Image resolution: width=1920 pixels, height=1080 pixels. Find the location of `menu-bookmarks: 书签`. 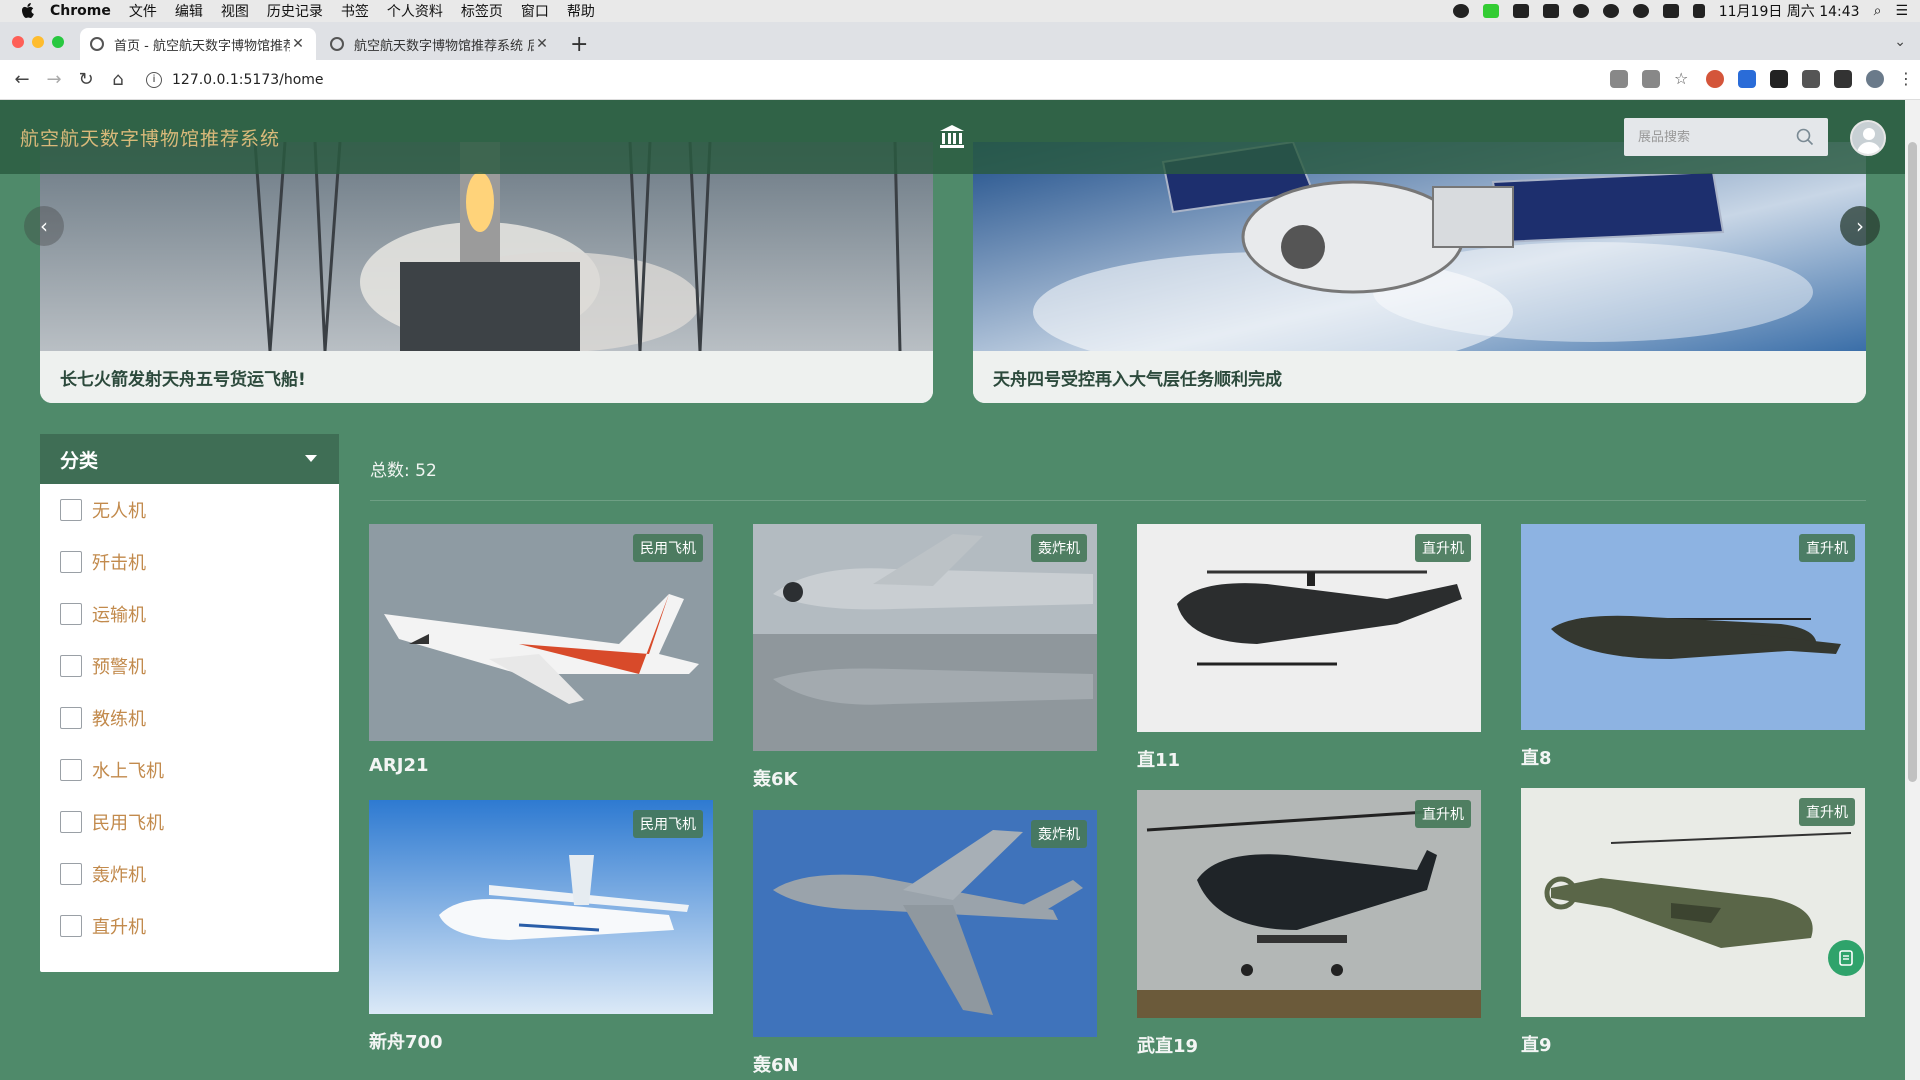

menu-bookmarks: 书签 is located at coordinates (355, 11).